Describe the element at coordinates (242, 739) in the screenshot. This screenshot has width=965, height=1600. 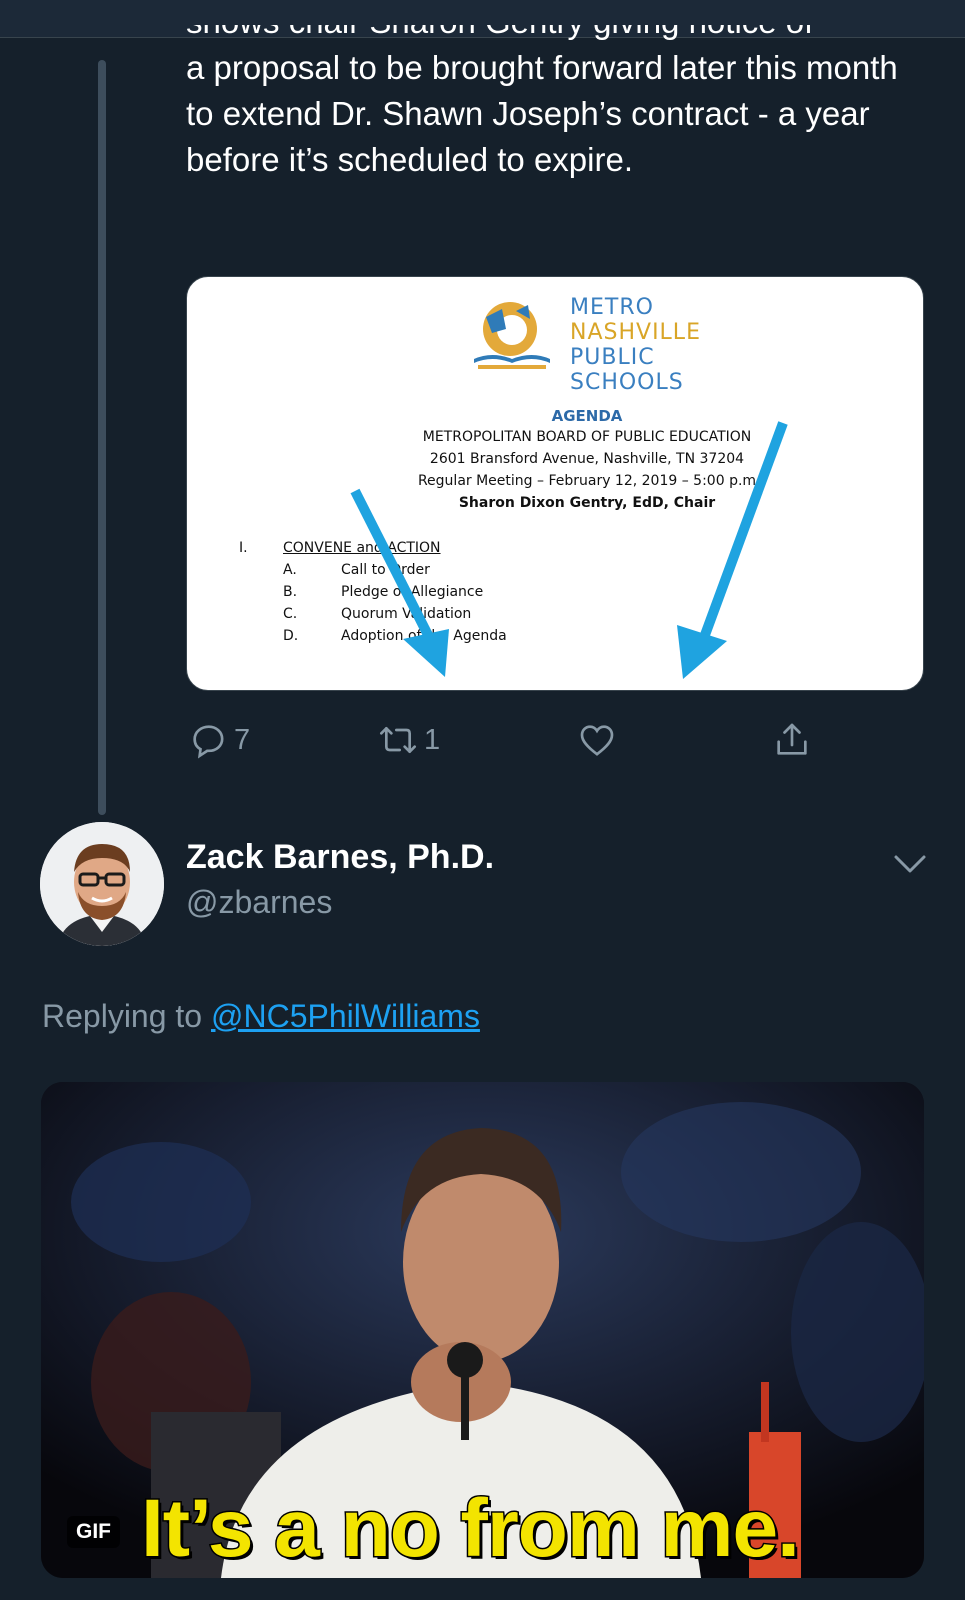
I see `reply-count: 7` at that location.